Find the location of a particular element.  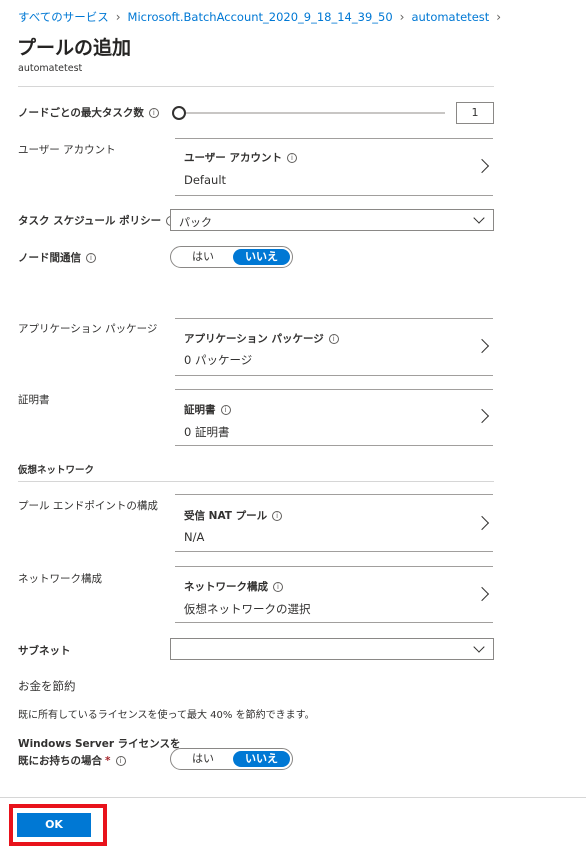

task-scheduling-value: パック is located at coordinates (195, 222).